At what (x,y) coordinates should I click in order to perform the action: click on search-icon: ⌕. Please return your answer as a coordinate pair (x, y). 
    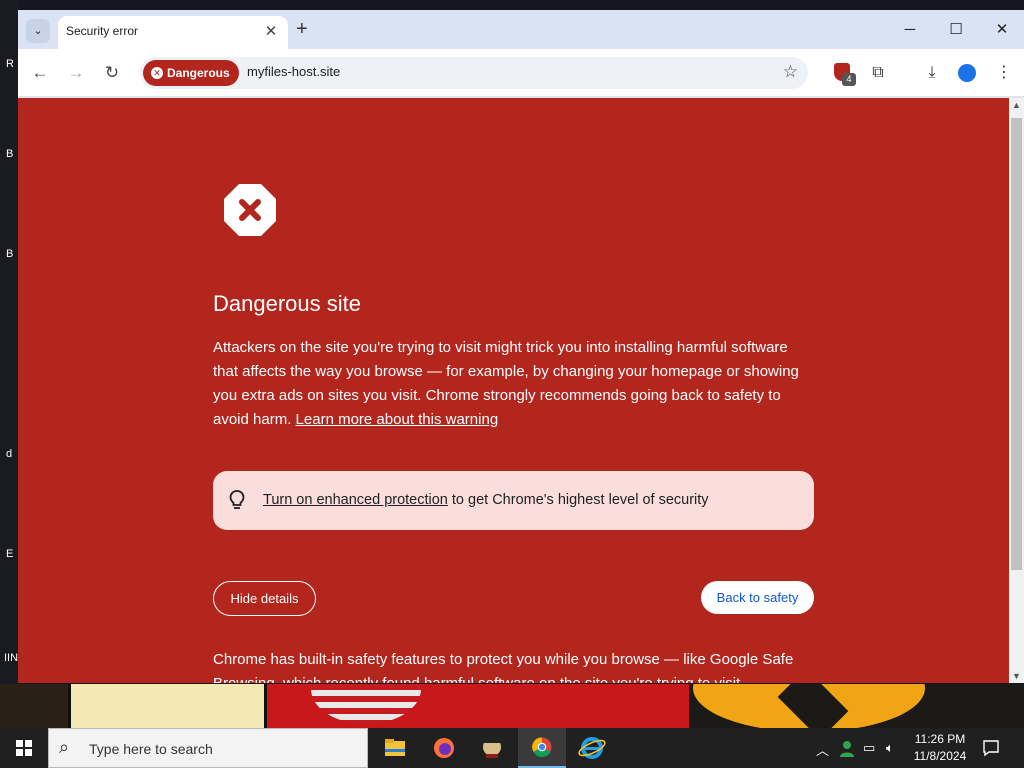
    Looking at the image, I should click on (64, 747).